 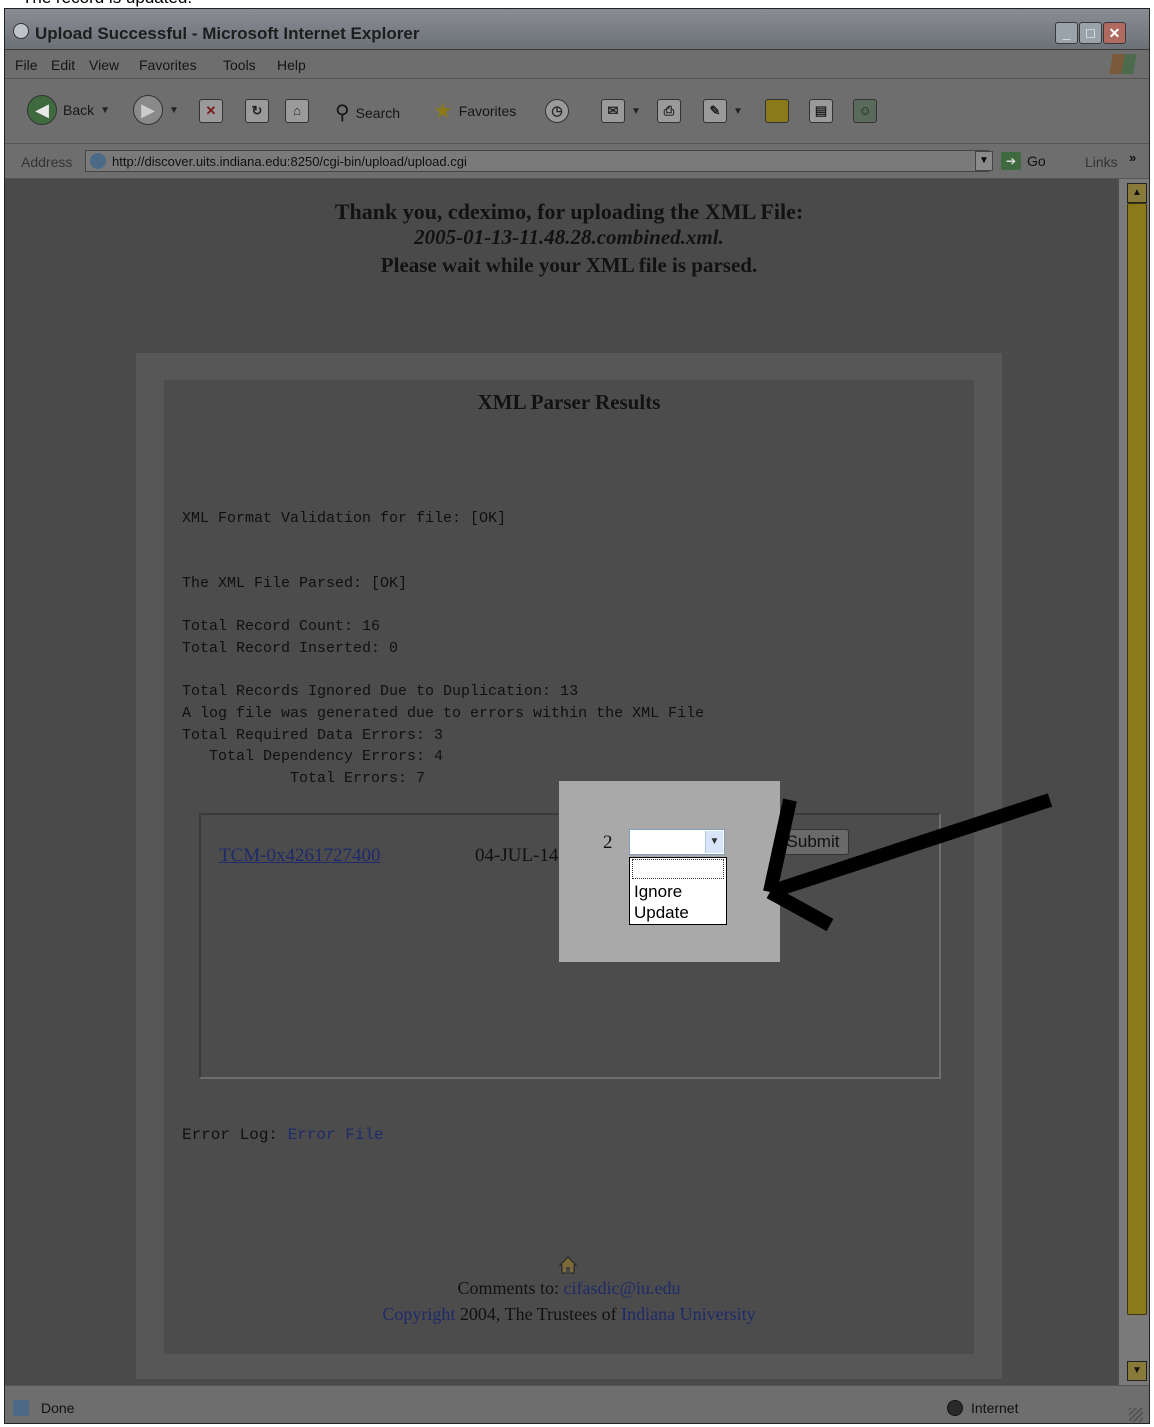 I want to click on status-text: Done, so click(x=58, y=1408).